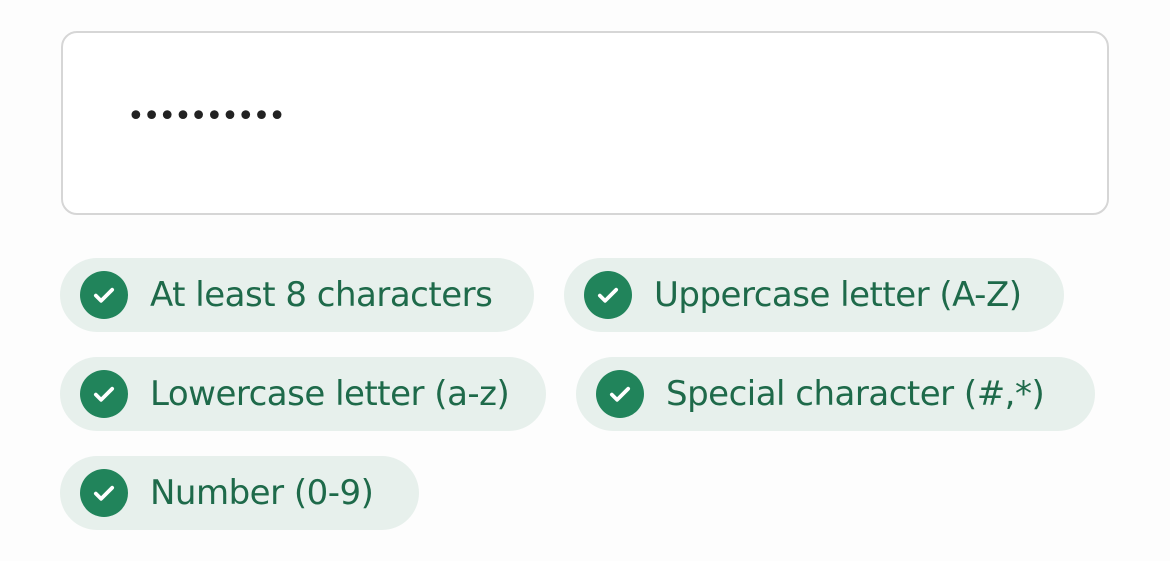 The image size is (1170, 561). I want to click on requirement-chip-number: Number (0-9), so click(239, 493).